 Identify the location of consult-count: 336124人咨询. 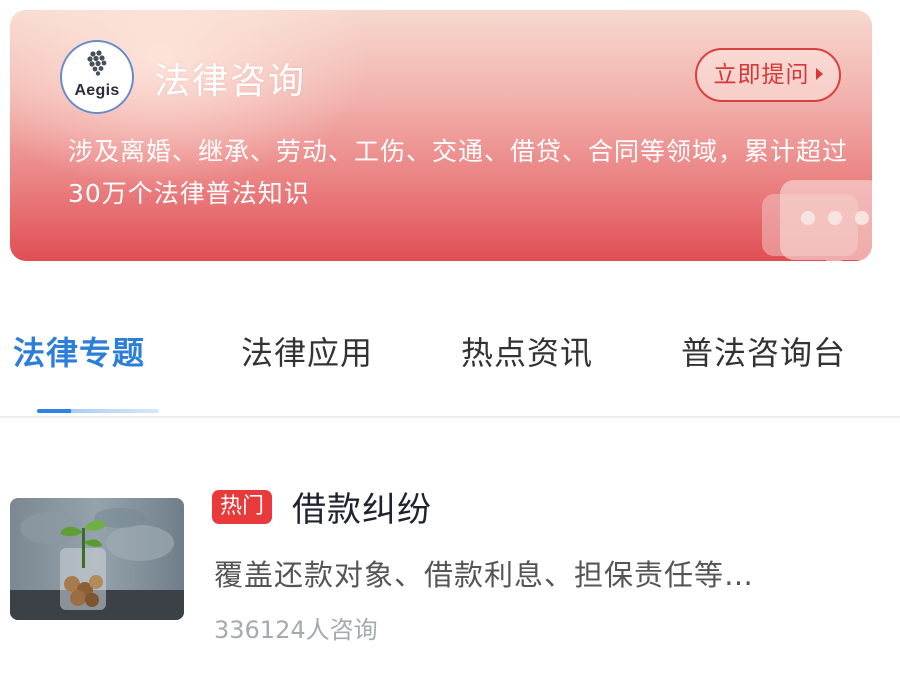
(296, 630).